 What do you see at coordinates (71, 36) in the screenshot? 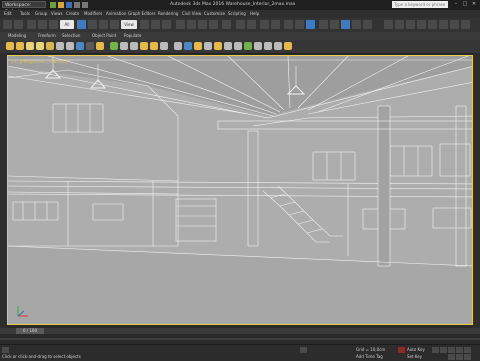
I see `tab-selection: Selection` at bounding box center [71, 36].